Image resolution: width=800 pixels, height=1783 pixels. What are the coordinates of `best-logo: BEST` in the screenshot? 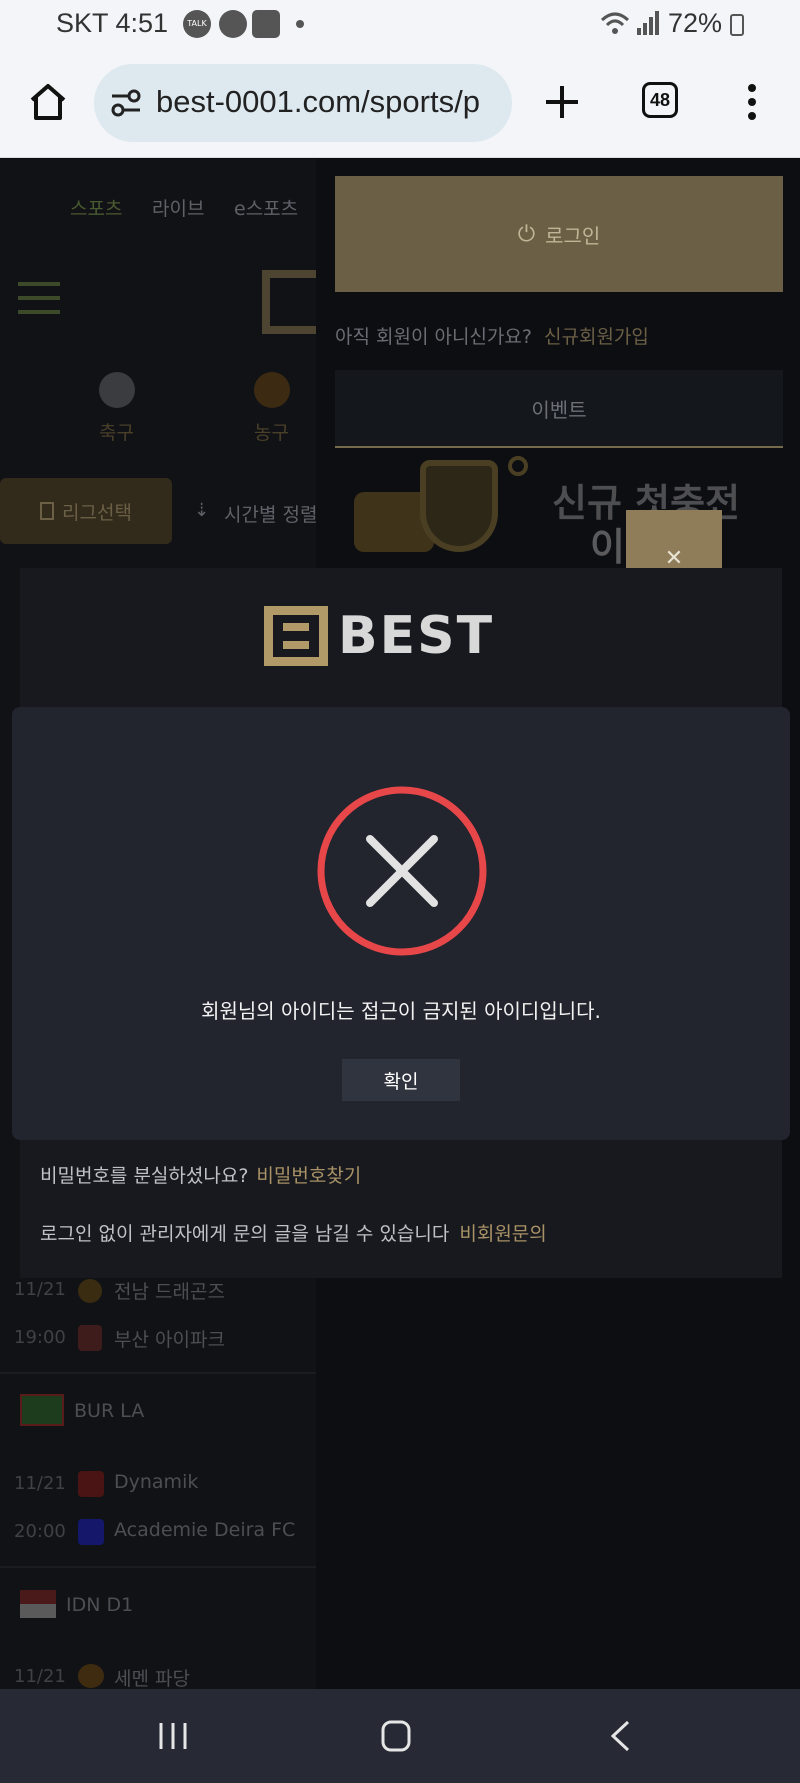 It's located at (379, 636).